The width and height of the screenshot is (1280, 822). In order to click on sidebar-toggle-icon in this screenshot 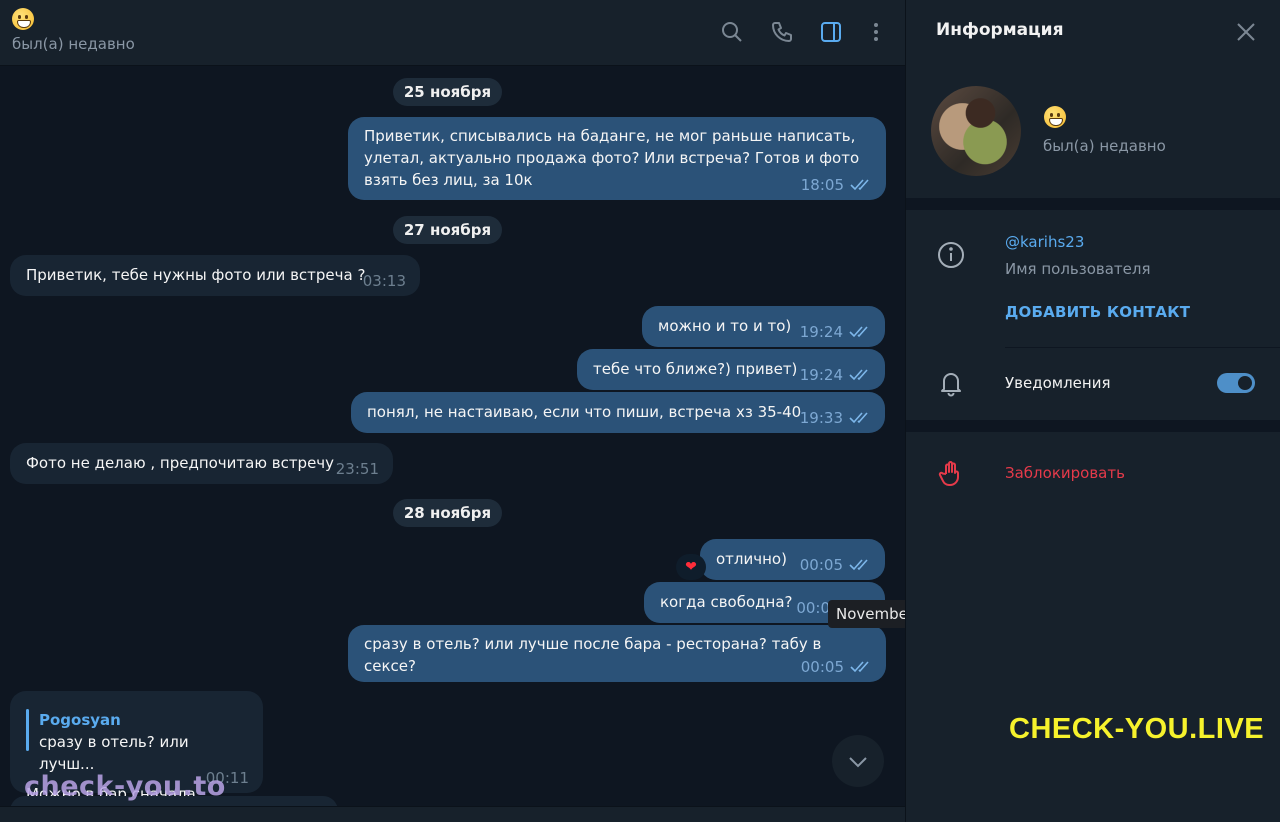, I will do `click(831, 32)`.